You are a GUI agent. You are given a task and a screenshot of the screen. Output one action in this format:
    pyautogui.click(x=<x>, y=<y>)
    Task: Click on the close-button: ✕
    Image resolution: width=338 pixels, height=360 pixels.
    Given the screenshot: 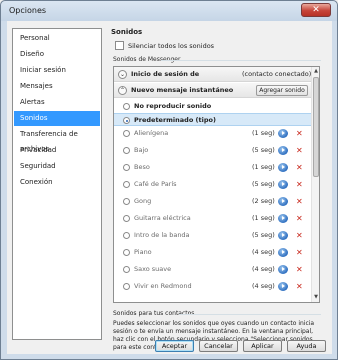 What is the action you would take?
    pyautogui.click(x=316, y=10)
    